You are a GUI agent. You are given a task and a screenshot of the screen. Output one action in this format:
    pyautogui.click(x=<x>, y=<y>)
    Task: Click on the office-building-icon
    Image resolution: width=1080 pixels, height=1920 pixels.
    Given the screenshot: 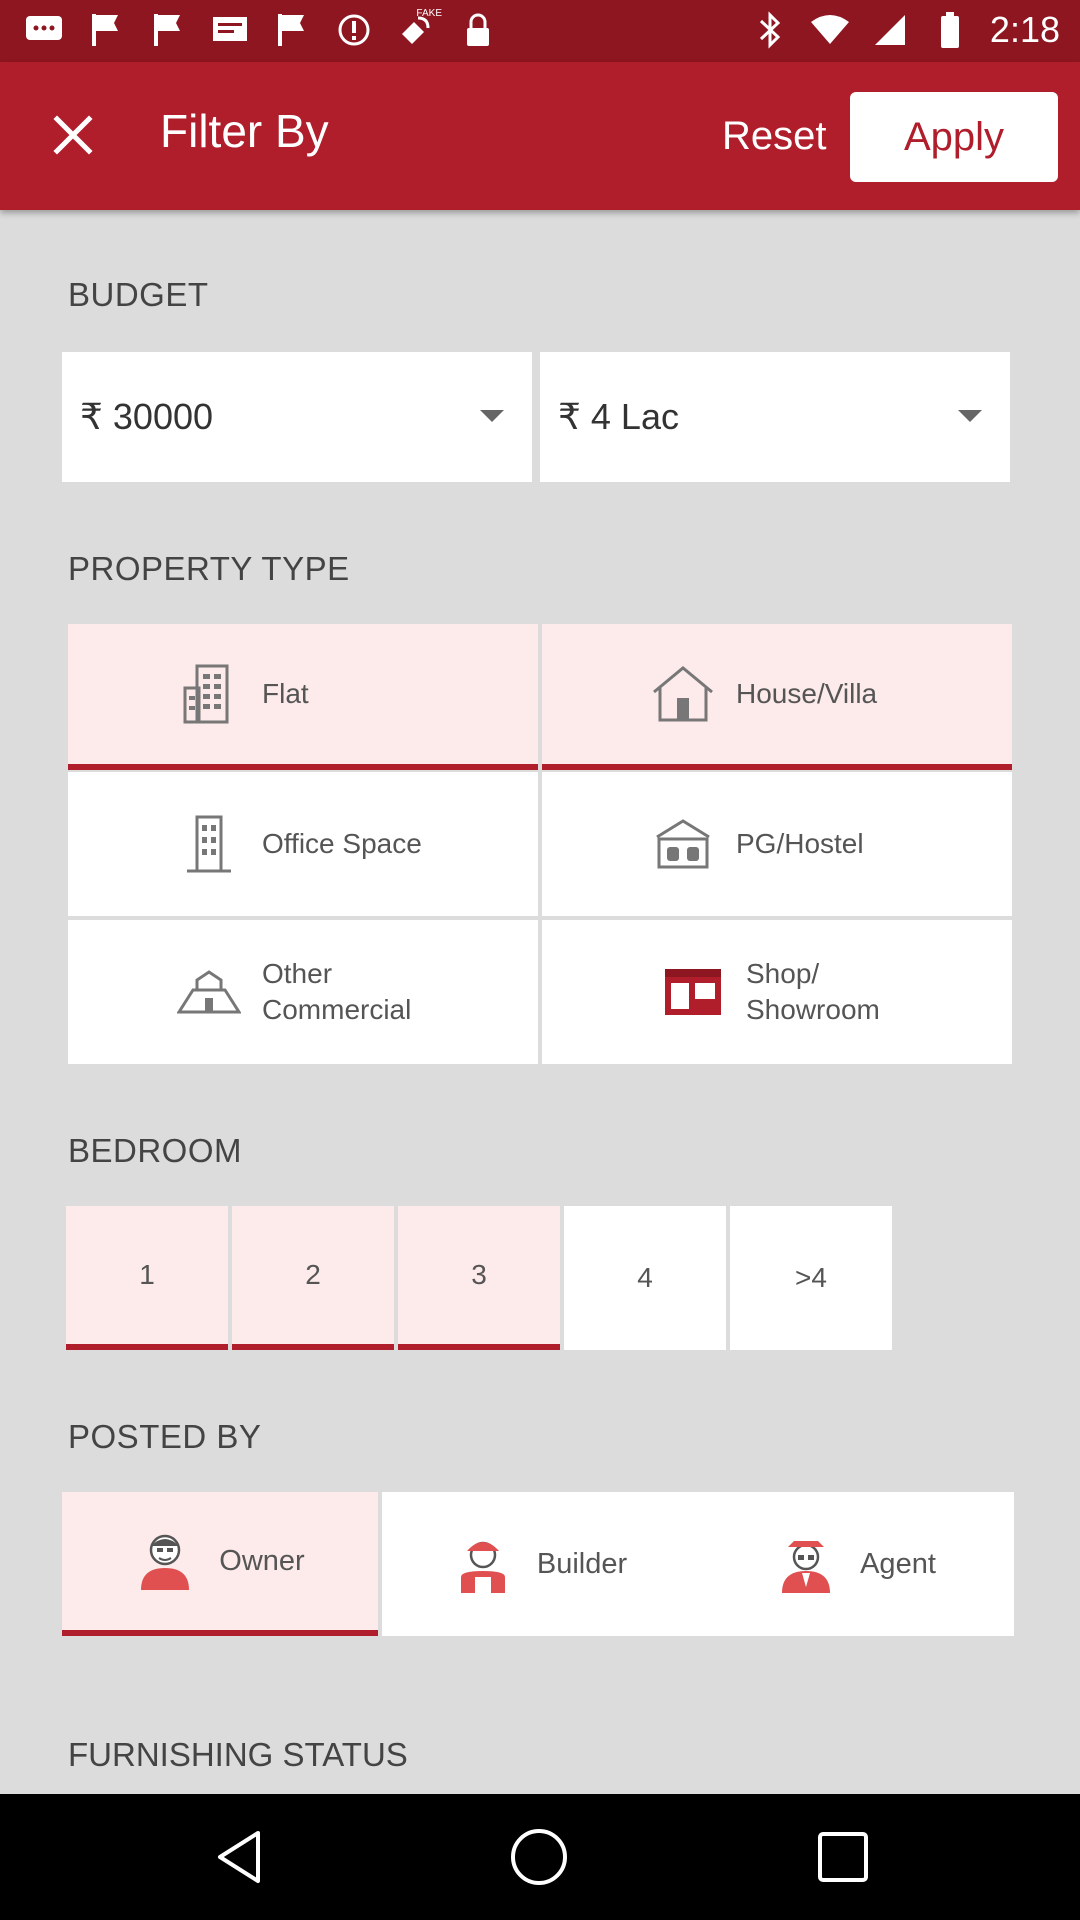 What is the action you would take?
    pyautogui.click(x=209, y=844)
    